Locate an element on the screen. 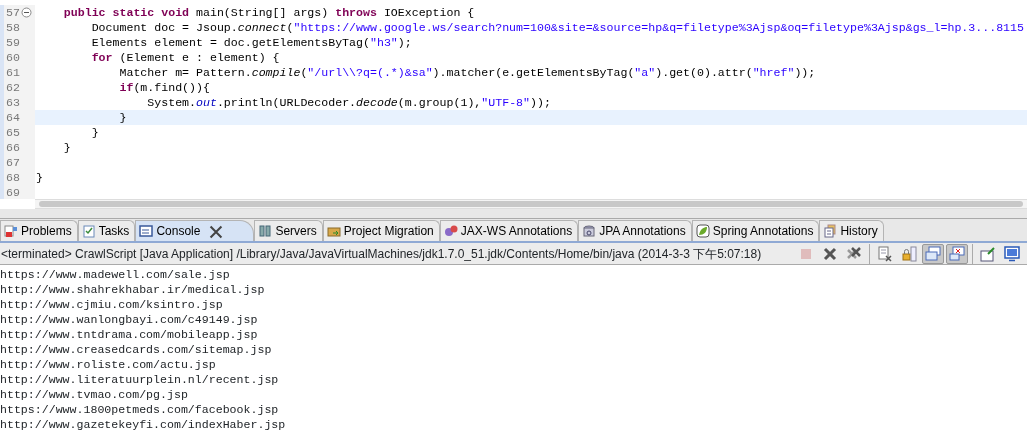  monitor-error-icon is located at coordinates (957, 253).